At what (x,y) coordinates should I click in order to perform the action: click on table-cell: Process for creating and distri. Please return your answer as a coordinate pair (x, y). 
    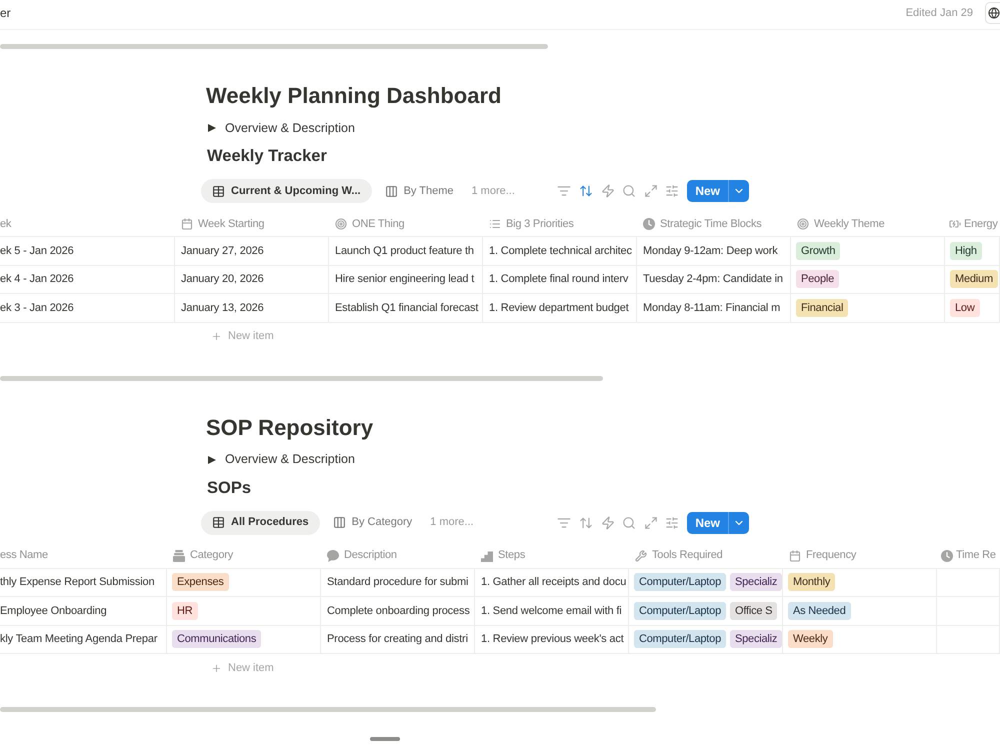
    Looking at the image, I should click on (398, 639).